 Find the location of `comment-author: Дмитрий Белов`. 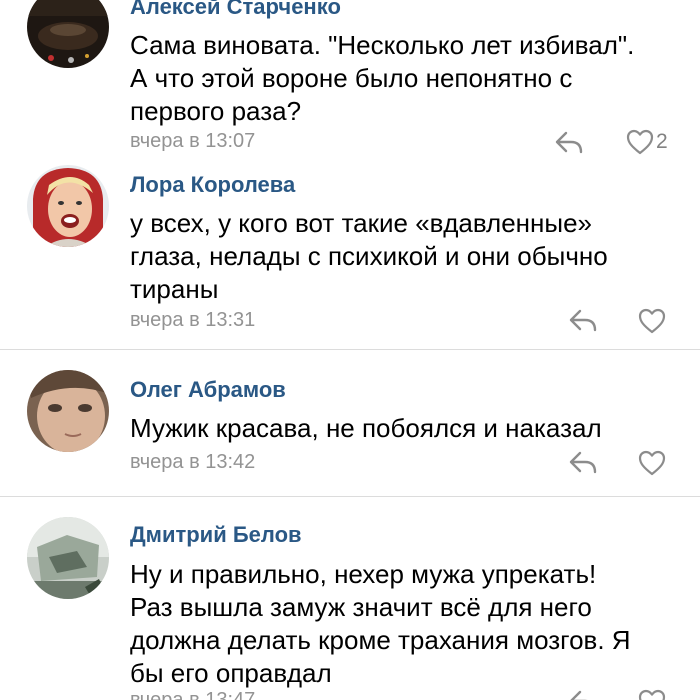

comment-author: Дмитрий Белов is located at coordinates (216, 535).